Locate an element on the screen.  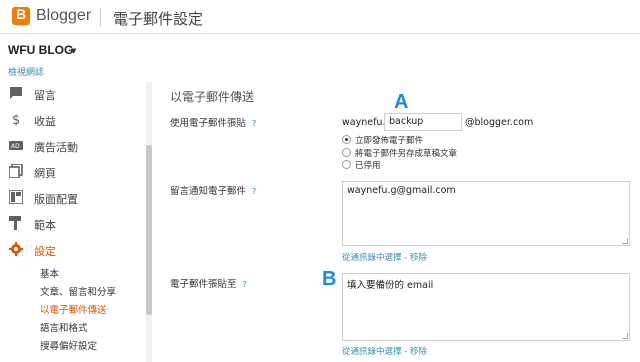
sidebar-item-campaigns: AD 廣告活動 is located at coordinates (73, 146).